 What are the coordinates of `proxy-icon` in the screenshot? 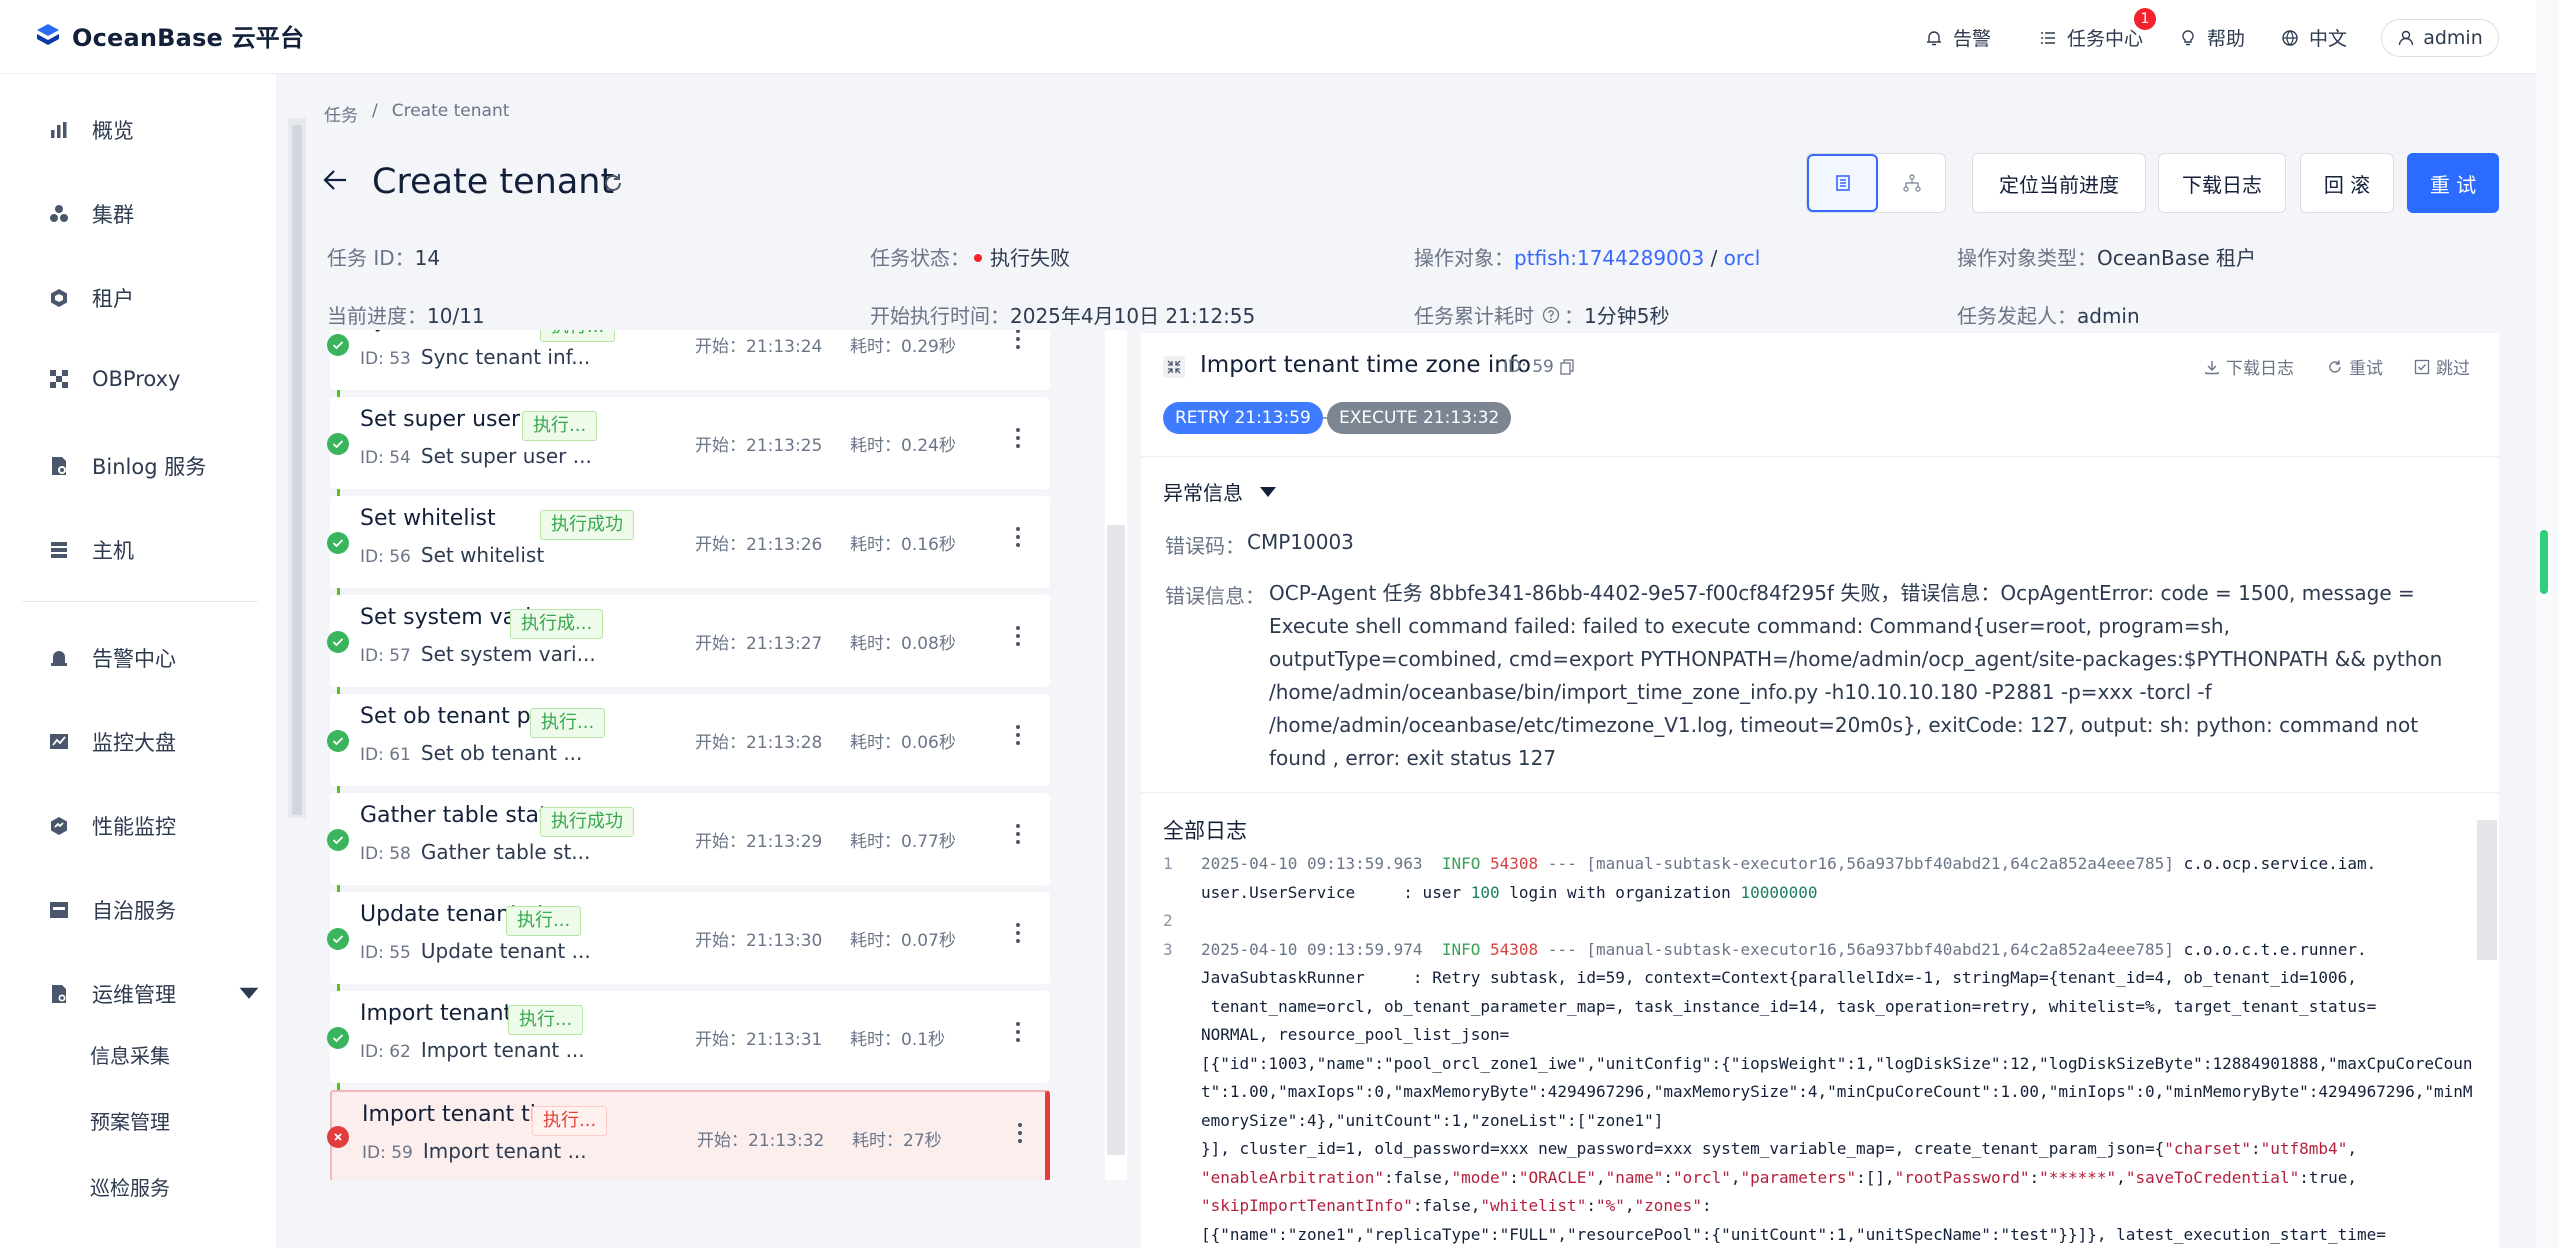 It's located at (59, 379).